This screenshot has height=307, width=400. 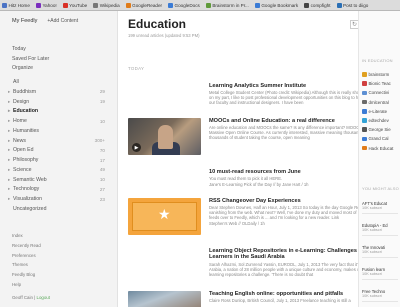 I want to click on my-feedly-link: My Feedly, so click(x=24, y=21).